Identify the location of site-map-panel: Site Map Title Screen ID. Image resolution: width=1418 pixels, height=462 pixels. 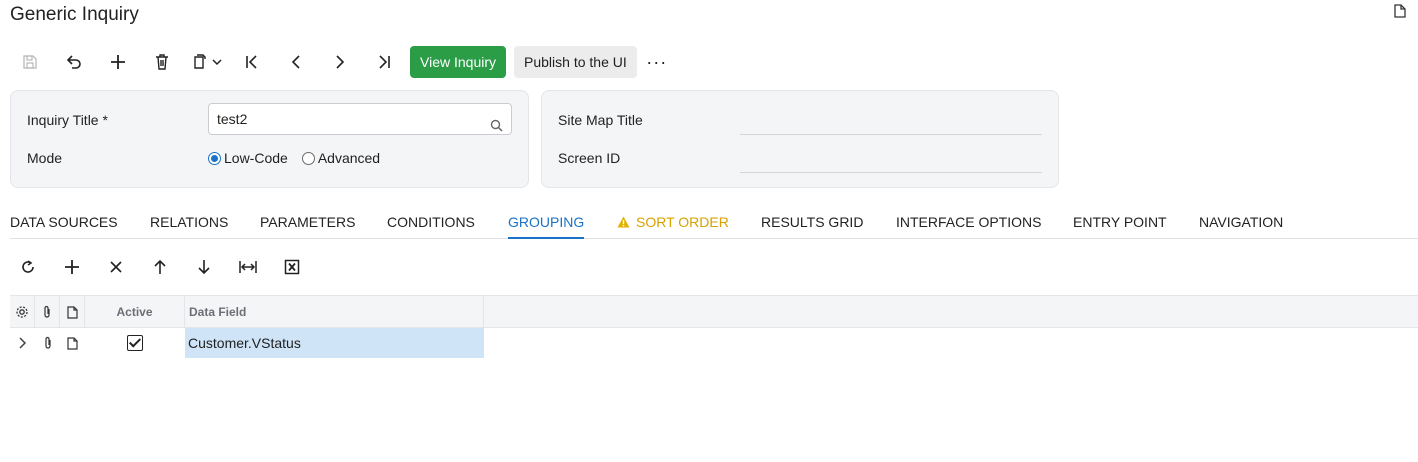
(800, 139).